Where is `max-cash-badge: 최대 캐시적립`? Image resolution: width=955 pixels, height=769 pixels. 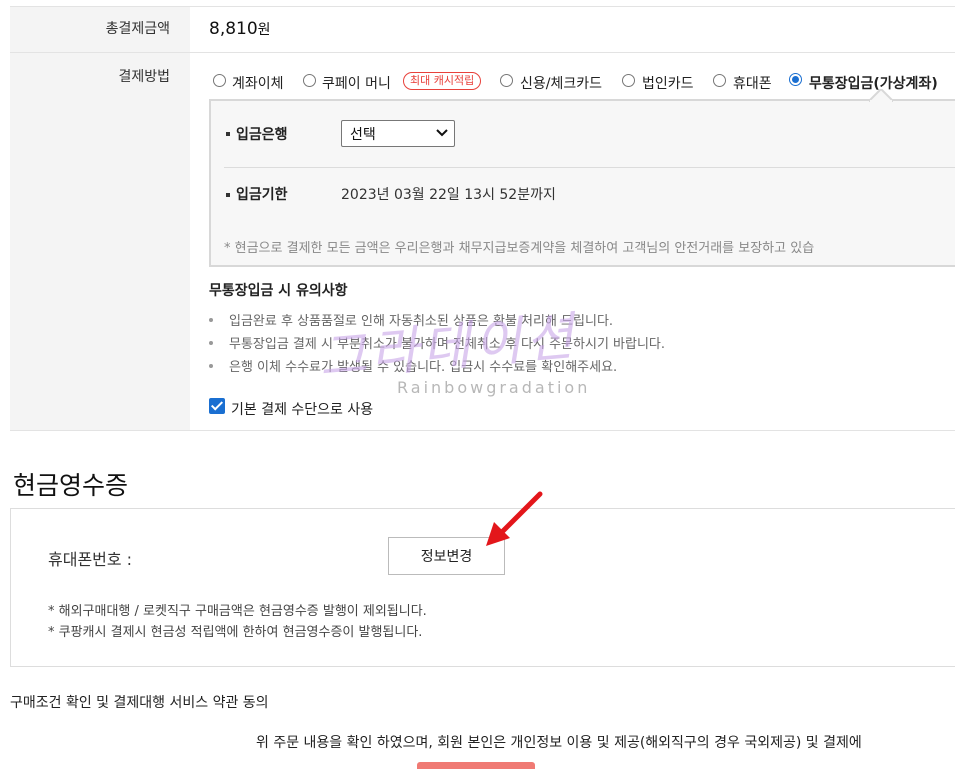
max-cash-badge: 최대 캐시적립 is located at coordinates (442, 81).